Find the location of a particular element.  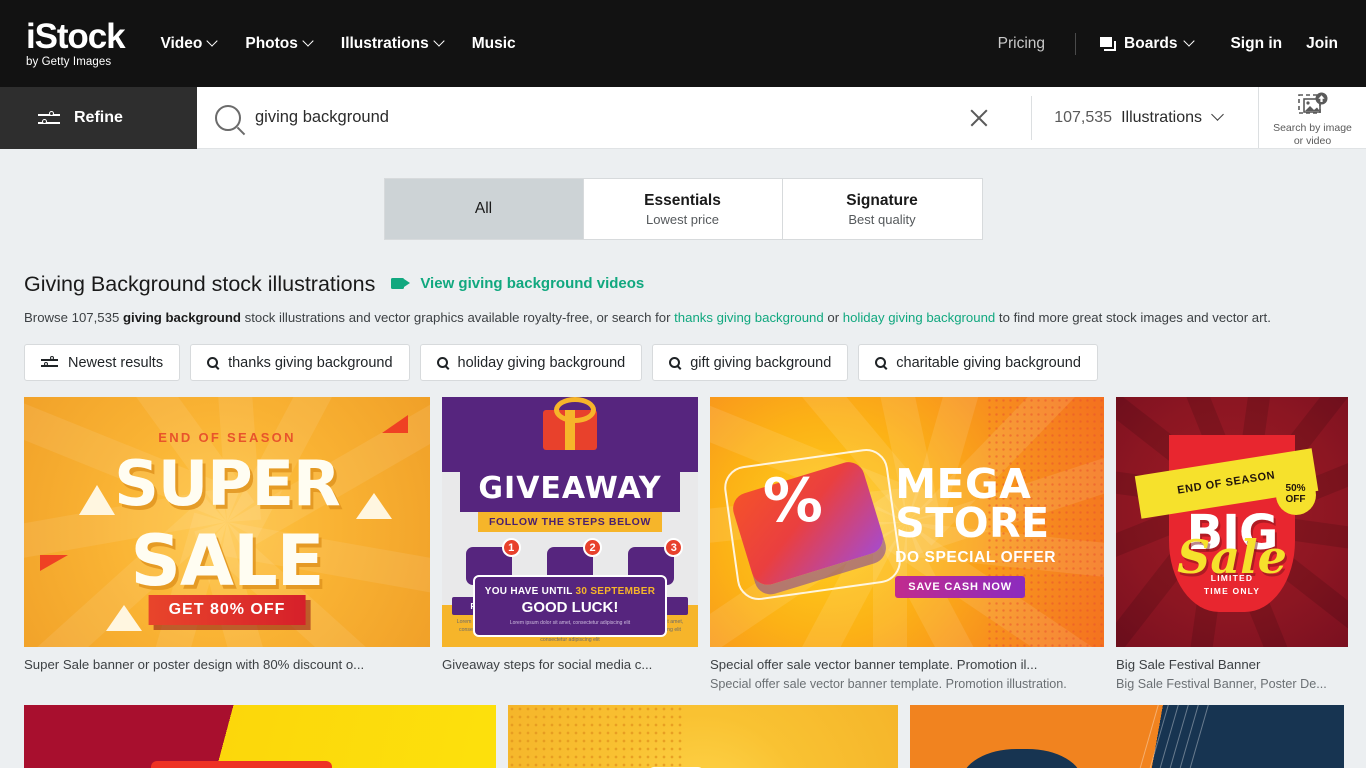

result-card: BIGGEST is located at coordinates (260, 736).